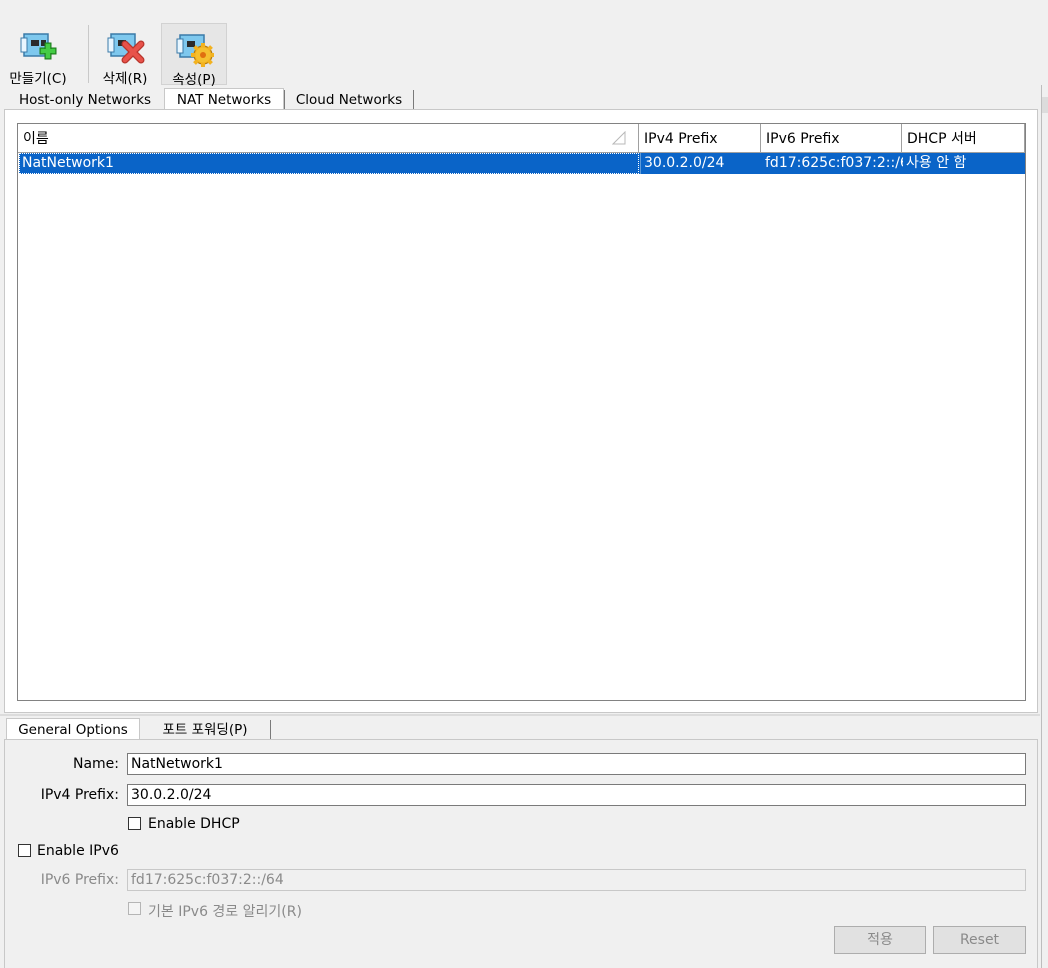 The height and width of the screenshot is (968, 1048). What do you see at coordinates (79, 795) in the screenshot?
I see `ipv4-prefix-label: IPv4 Prefix:` at bounding box center [79, 795].